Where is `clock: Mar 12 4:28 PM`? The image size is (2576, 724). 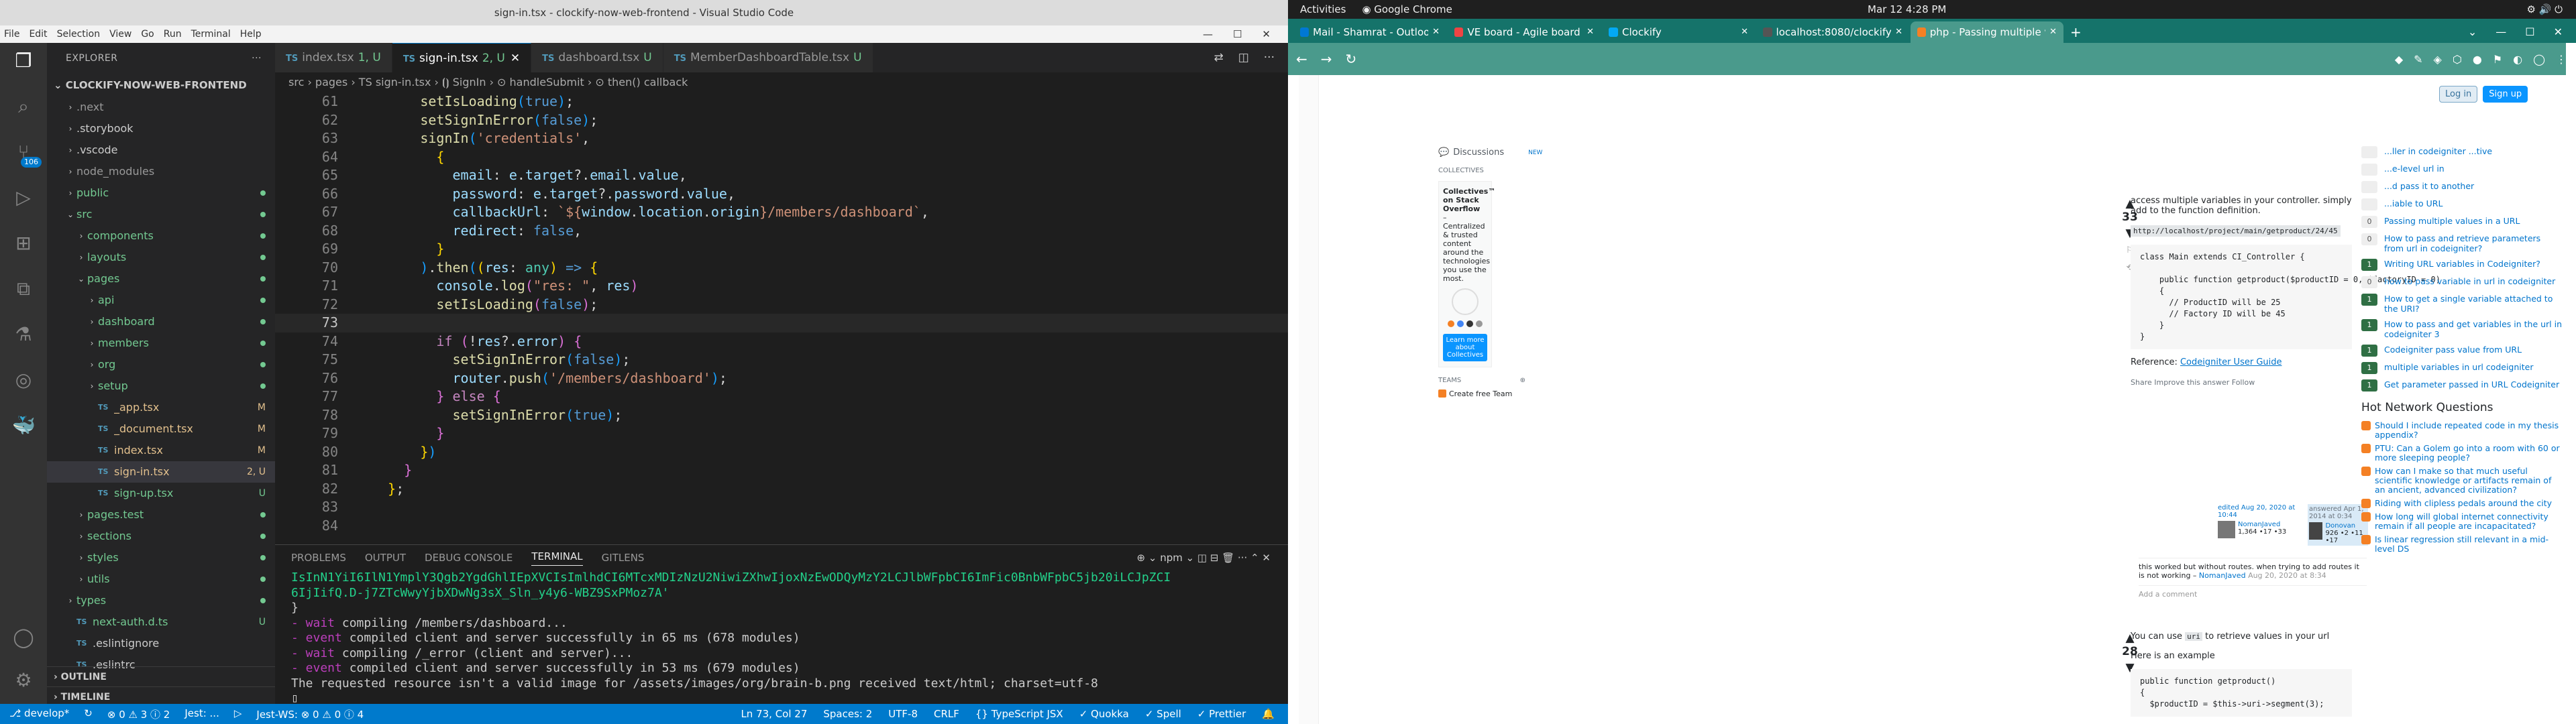 clock: Mar 12 4:28 PM is located at coordinates (1907, 9).